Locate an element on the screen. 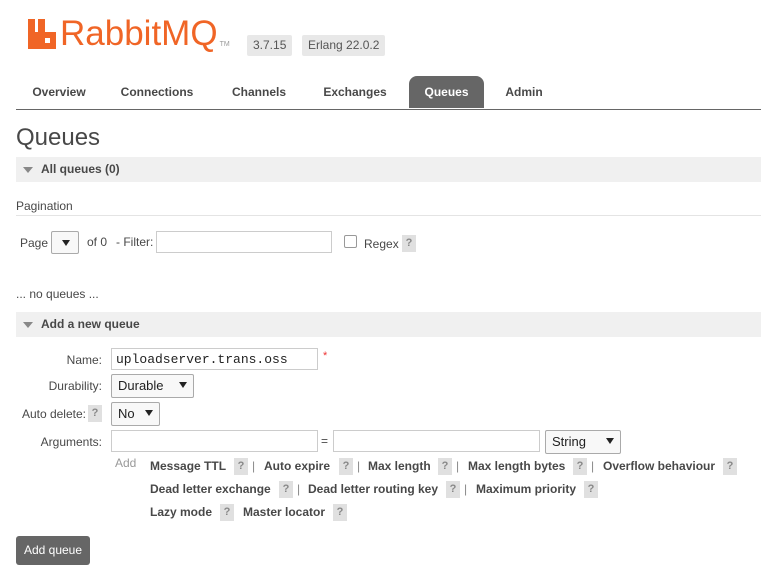  page-of-label: of 0 is located at coordinates (97, 242).